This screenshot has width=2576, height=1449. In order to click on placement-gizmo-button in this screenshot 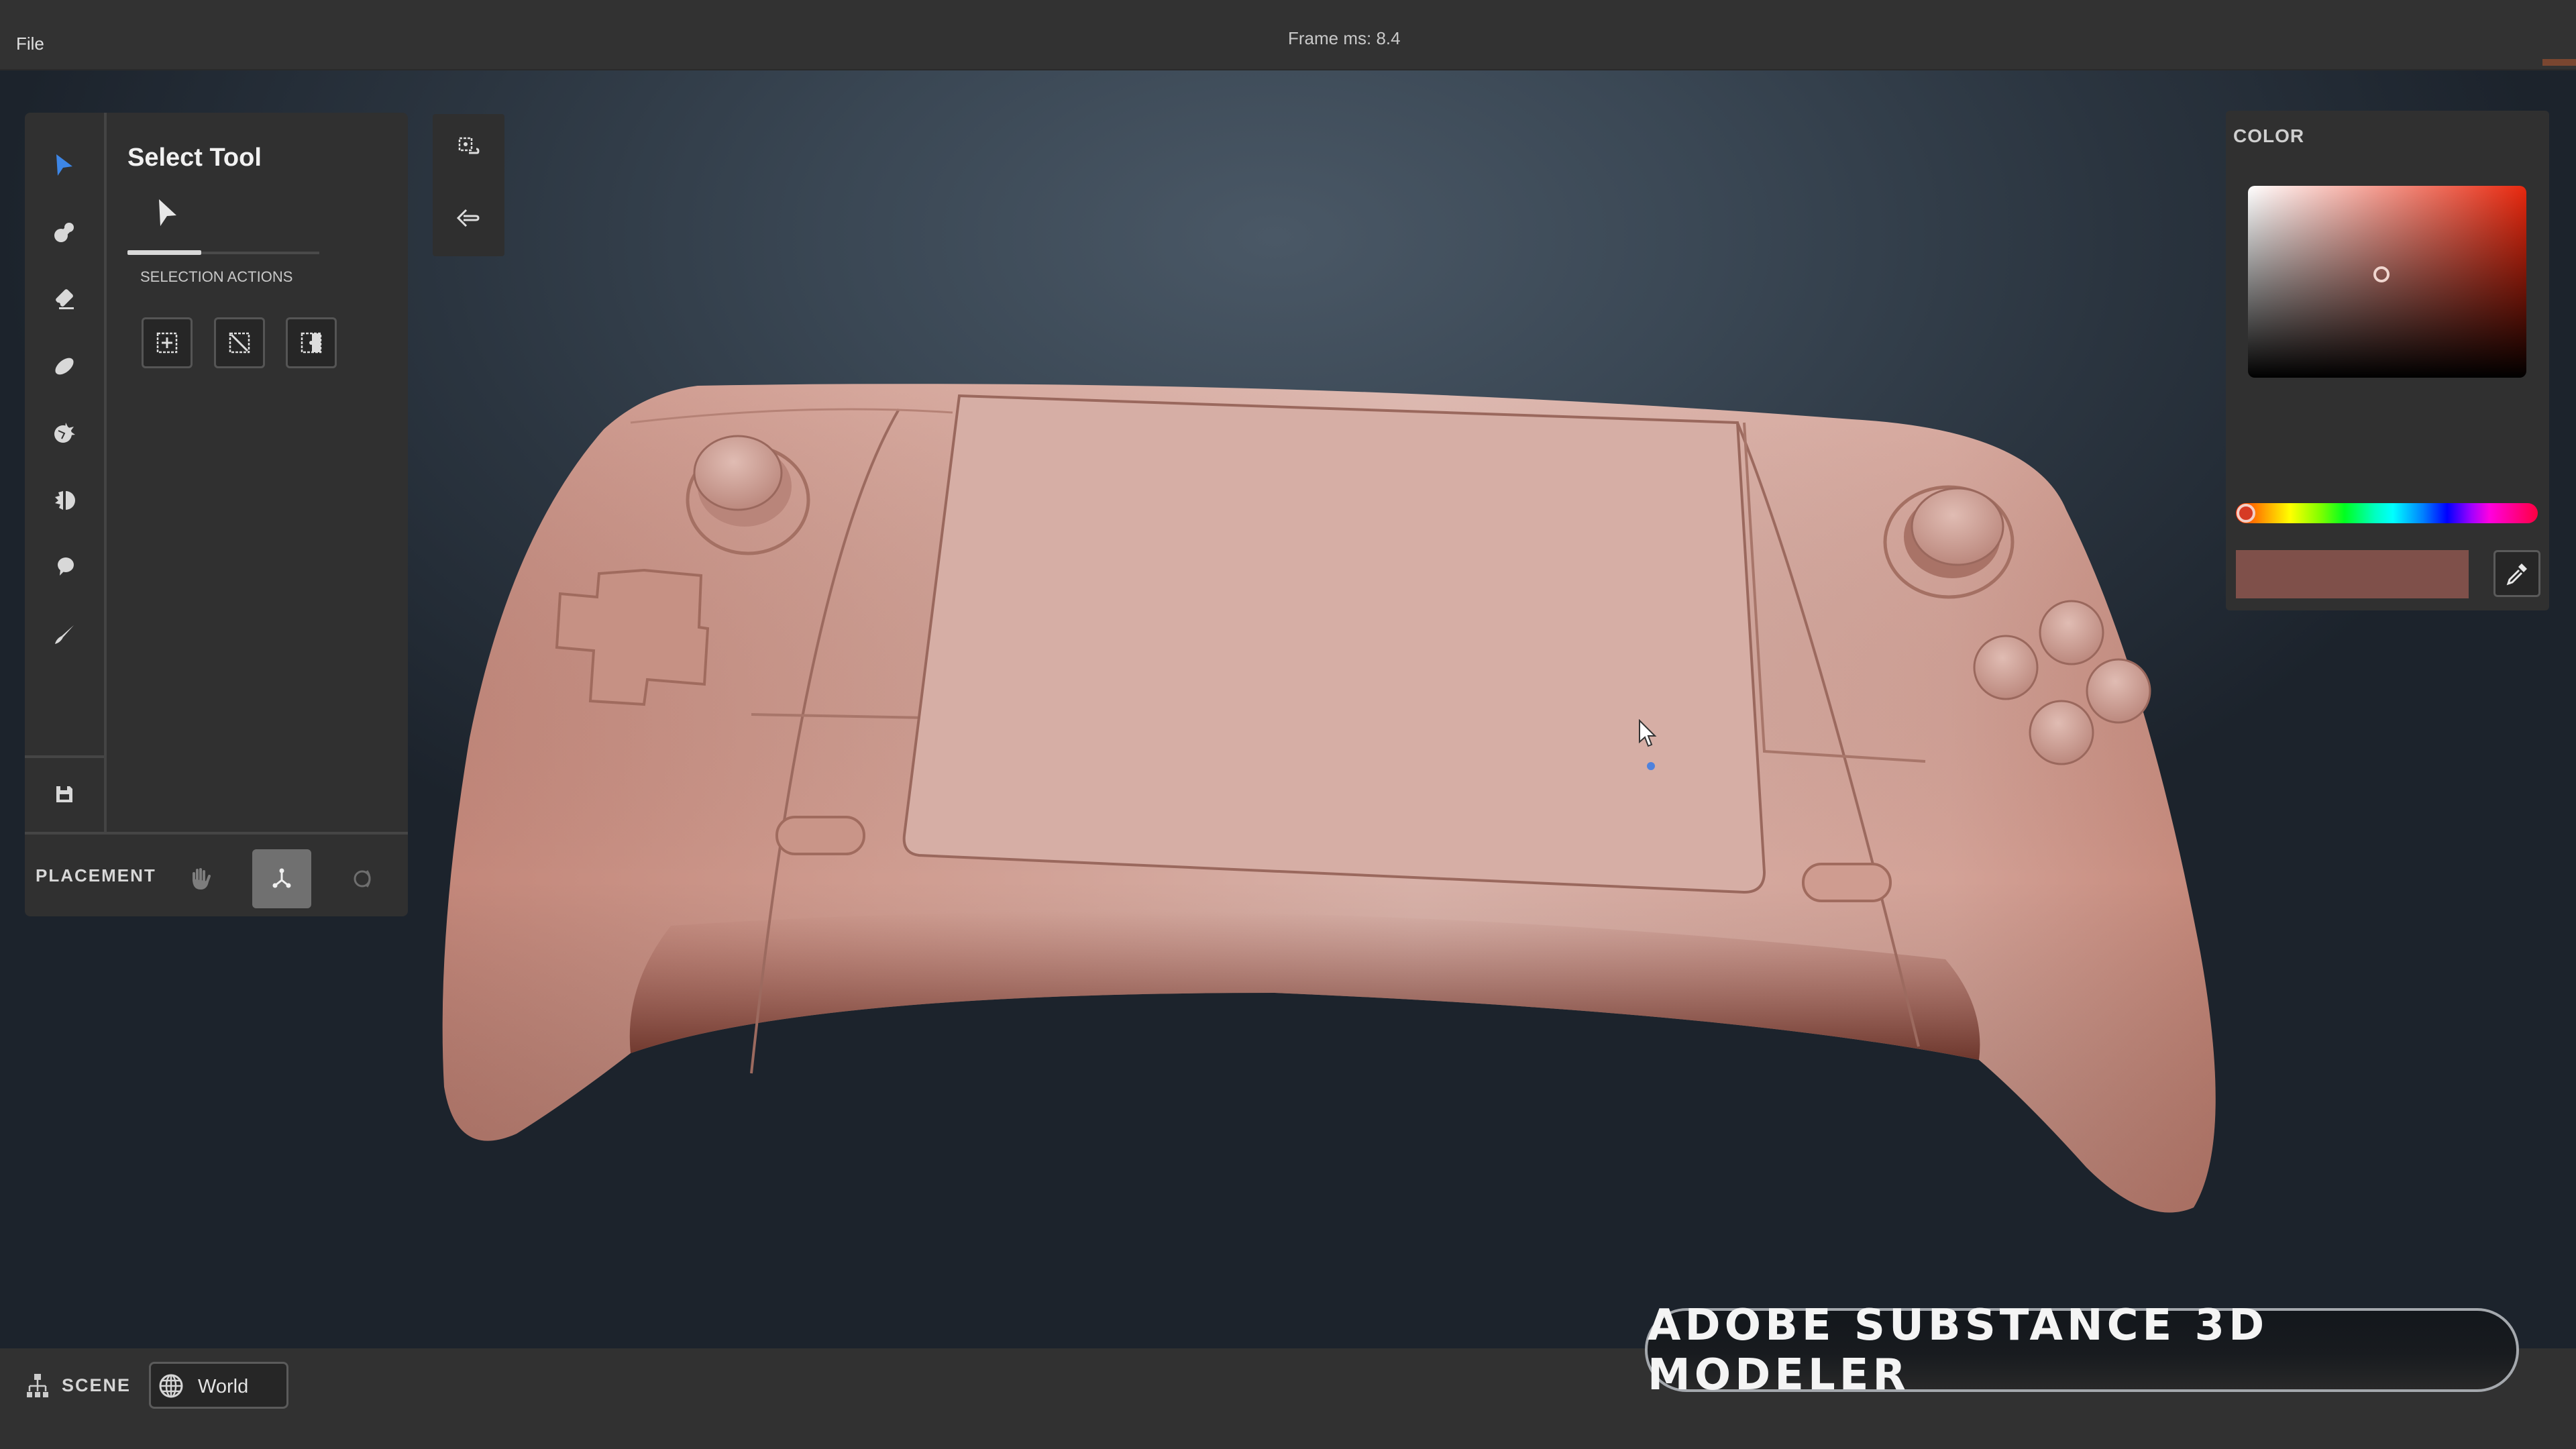, I will do `click(281, 878)`.